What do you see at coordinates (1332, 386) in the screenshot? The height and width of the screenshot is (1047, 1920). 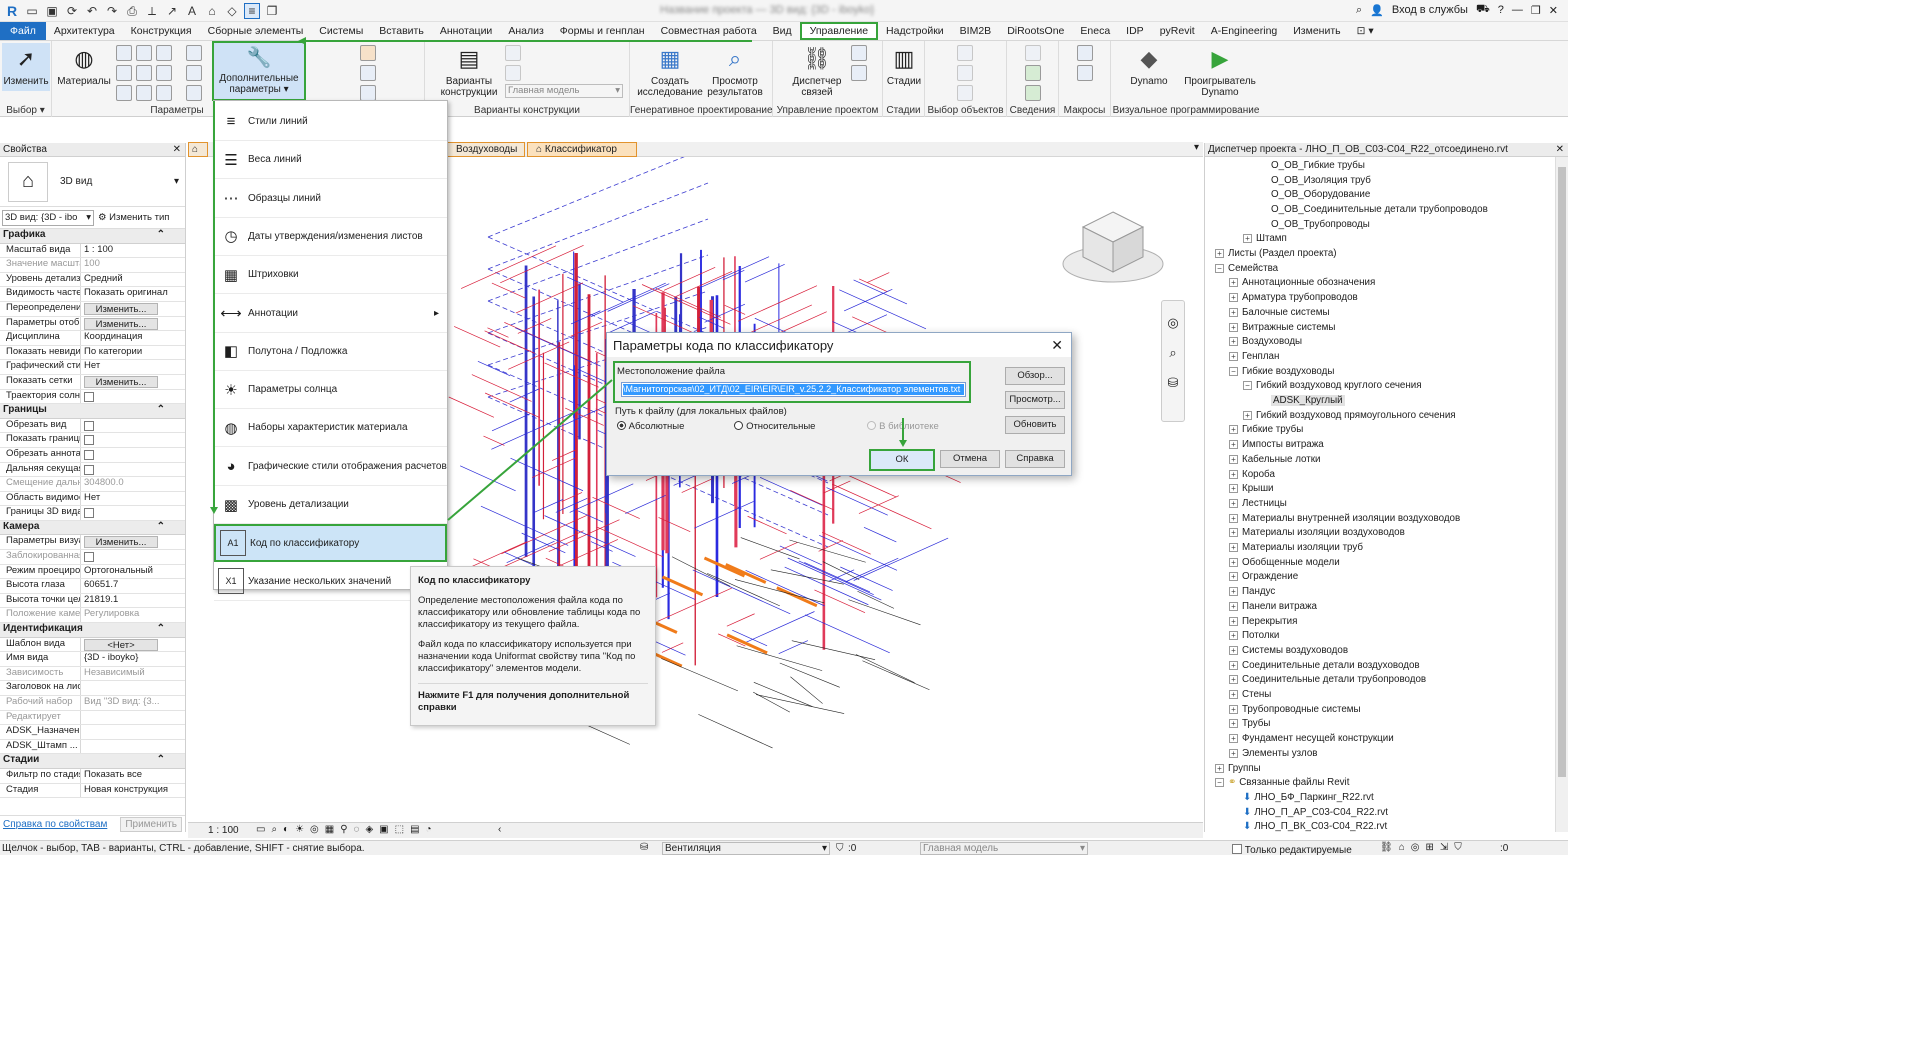 I see `tree-node: − Гибкий воздуховод круглого сечения` at bounding box center [1332, 386].